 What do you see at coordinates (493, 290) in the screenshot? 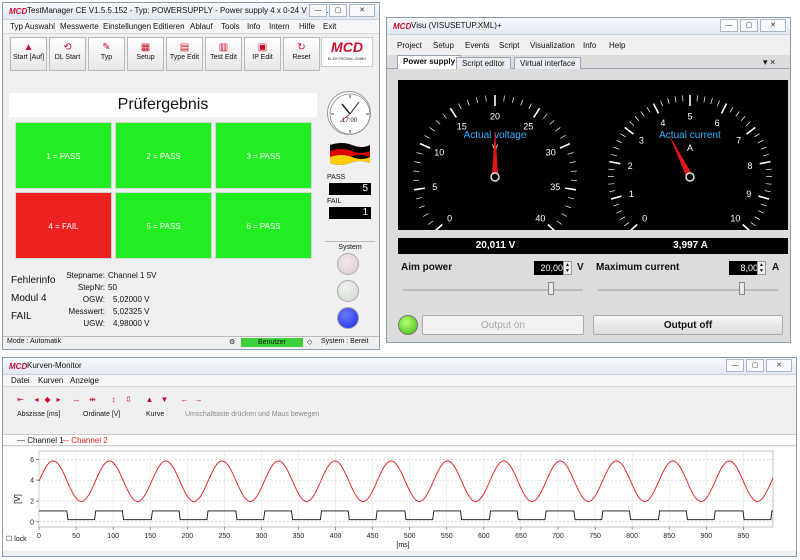
I see `aim-power-slider` at bounding box center [493, 290].